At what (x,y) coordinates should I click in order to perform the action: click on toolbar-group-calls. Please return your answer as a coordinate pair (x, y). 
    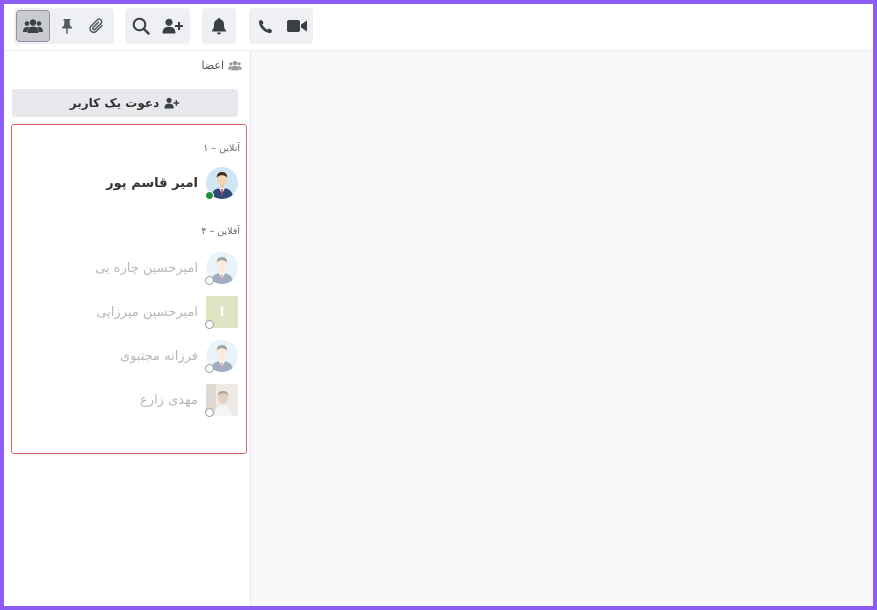
    Looking at the image, I should click on (281, 26).